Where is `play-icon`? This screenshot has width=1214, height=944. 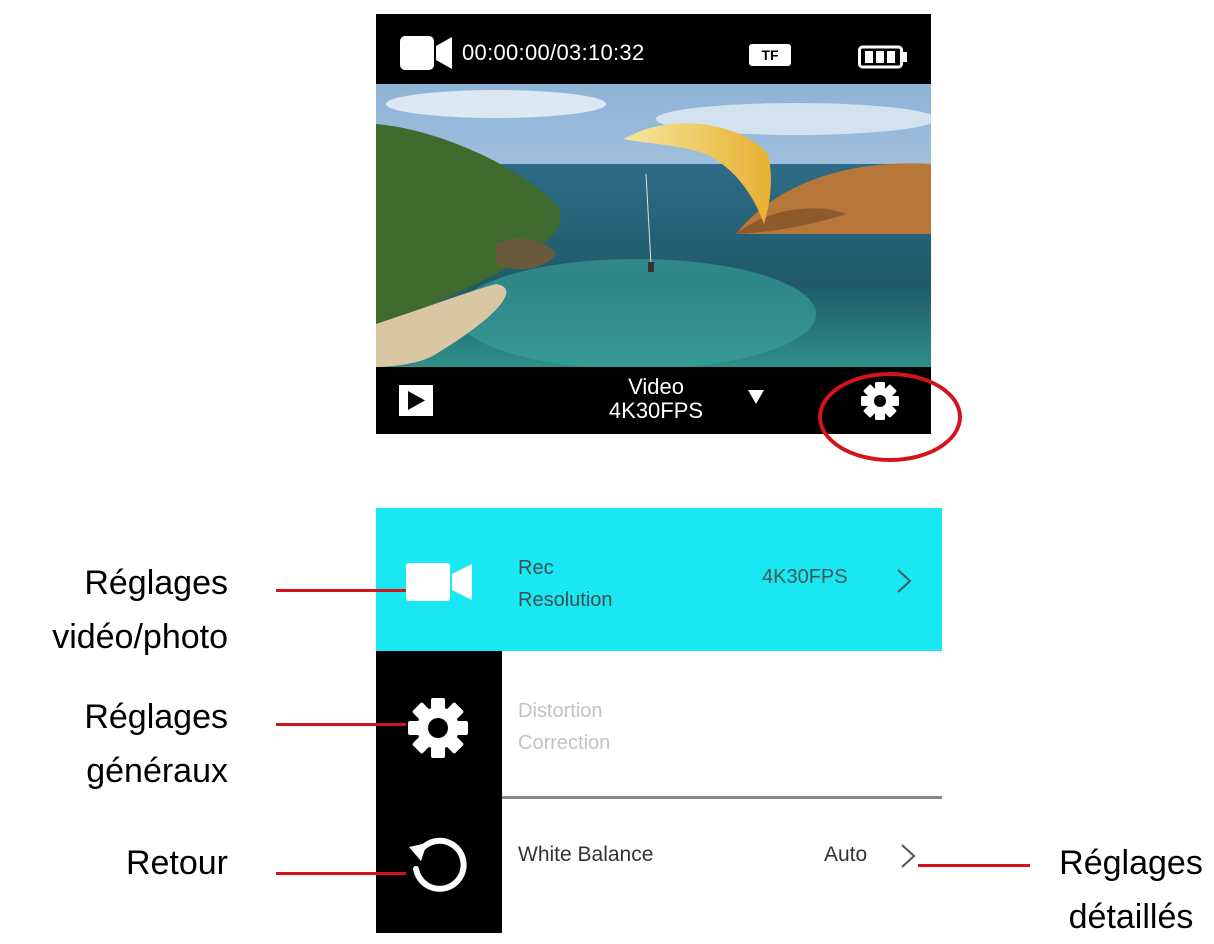 play-icon is located at coordinates (416, 400).